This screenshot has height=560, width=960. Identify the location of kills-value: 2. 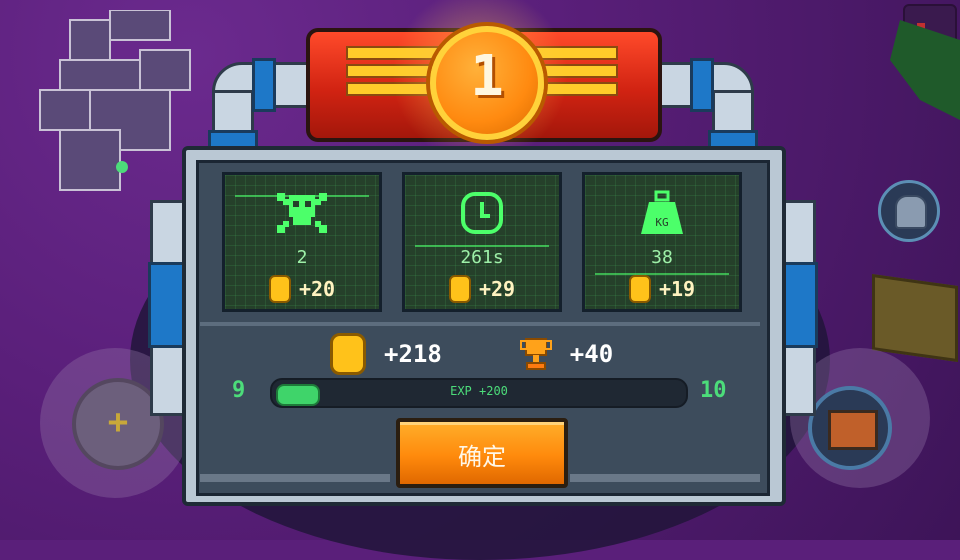
(302, 257).